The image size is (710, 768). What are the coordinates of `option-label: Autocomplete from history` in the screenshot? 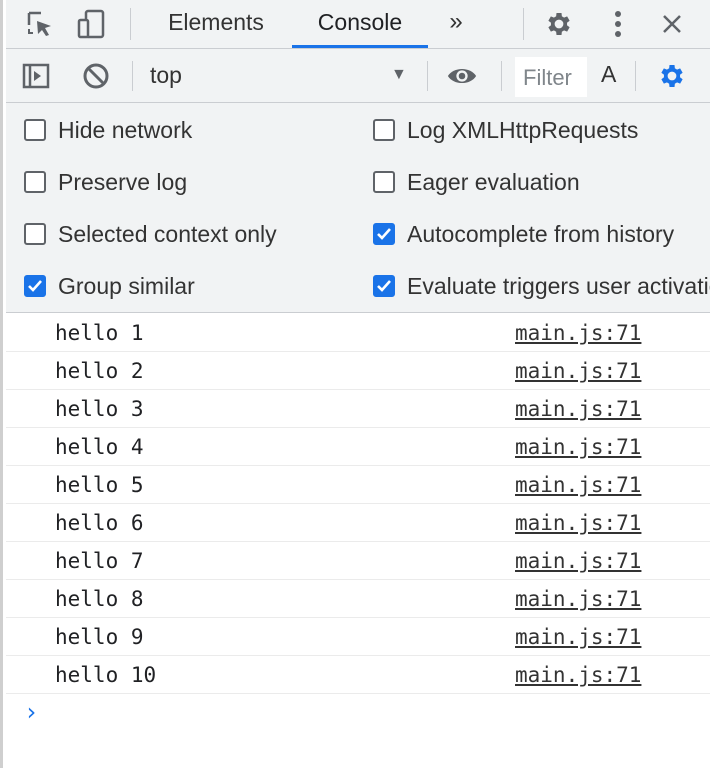 It's located at (541, 233).